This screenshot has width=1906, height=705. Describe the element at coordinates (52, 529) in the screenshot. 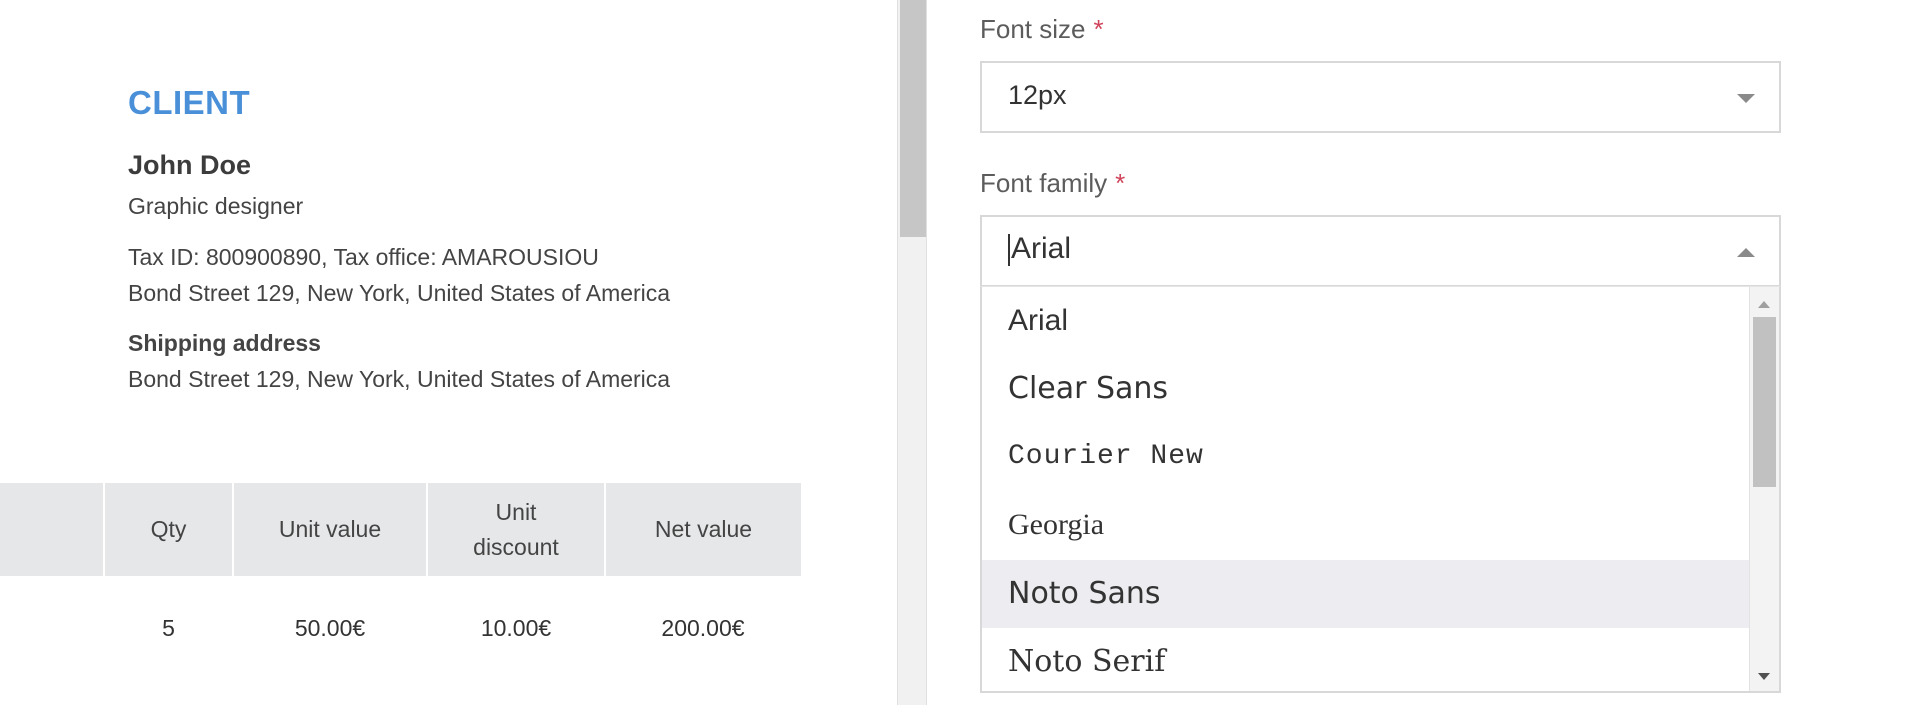

I see `table-header-description` at that location.